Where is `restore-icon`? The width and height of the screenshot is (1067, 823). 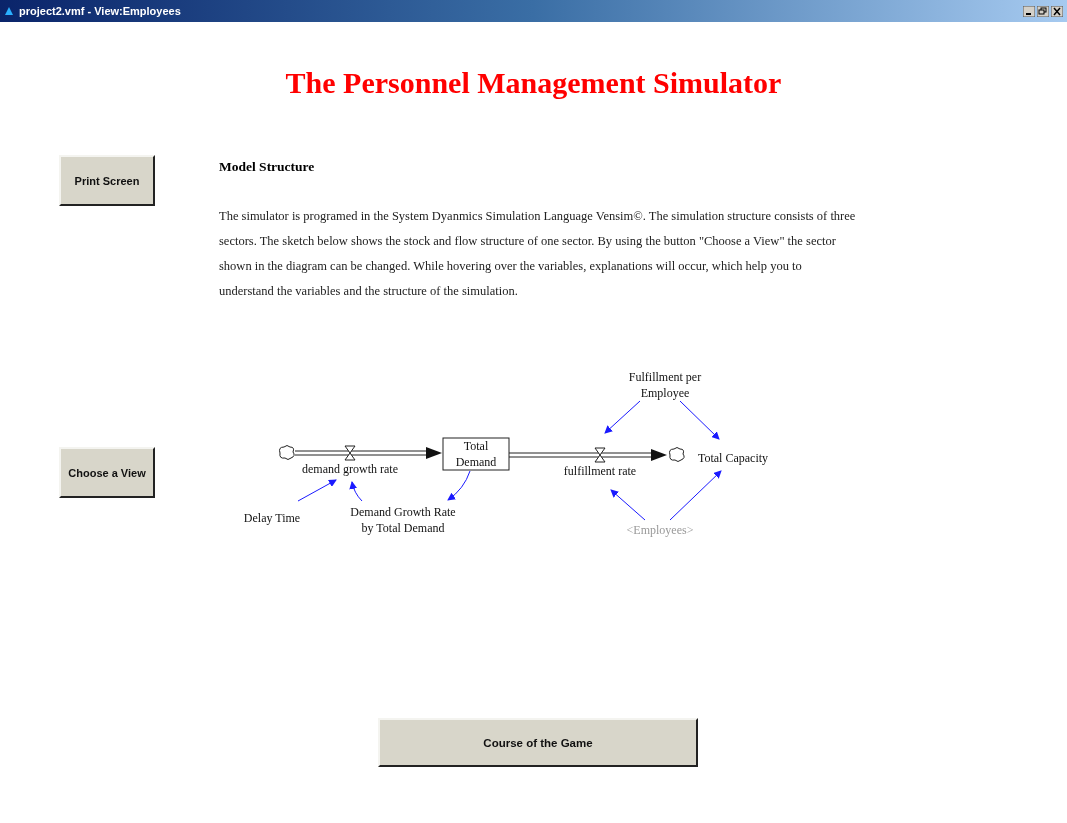
restore-icon is located at coordinates (1043, 11).